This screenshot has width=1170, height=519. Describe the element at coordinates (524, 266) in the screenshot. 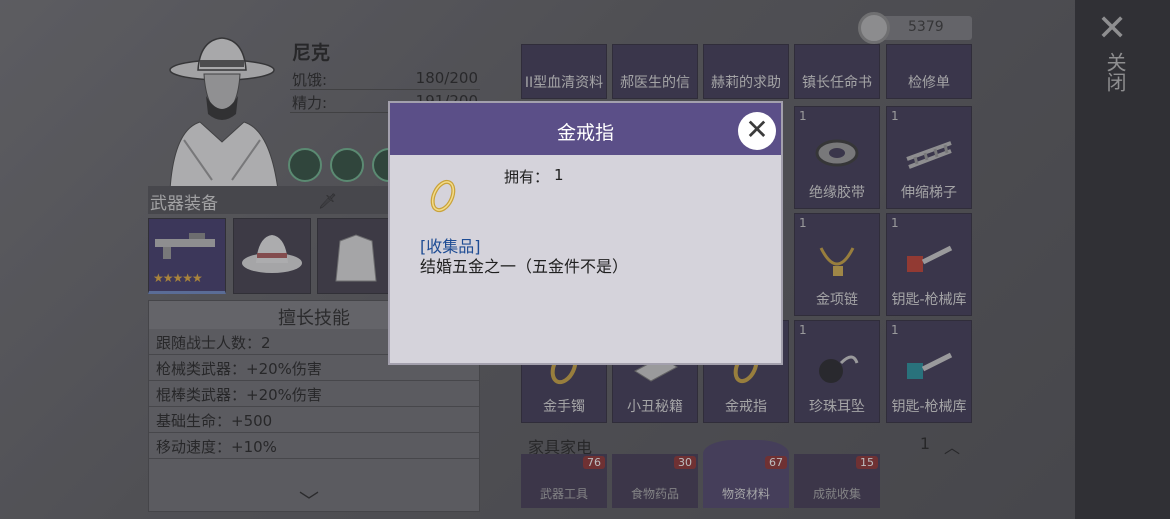

I see `item-description: 结婚五金之一（五金件不是）` at that location.